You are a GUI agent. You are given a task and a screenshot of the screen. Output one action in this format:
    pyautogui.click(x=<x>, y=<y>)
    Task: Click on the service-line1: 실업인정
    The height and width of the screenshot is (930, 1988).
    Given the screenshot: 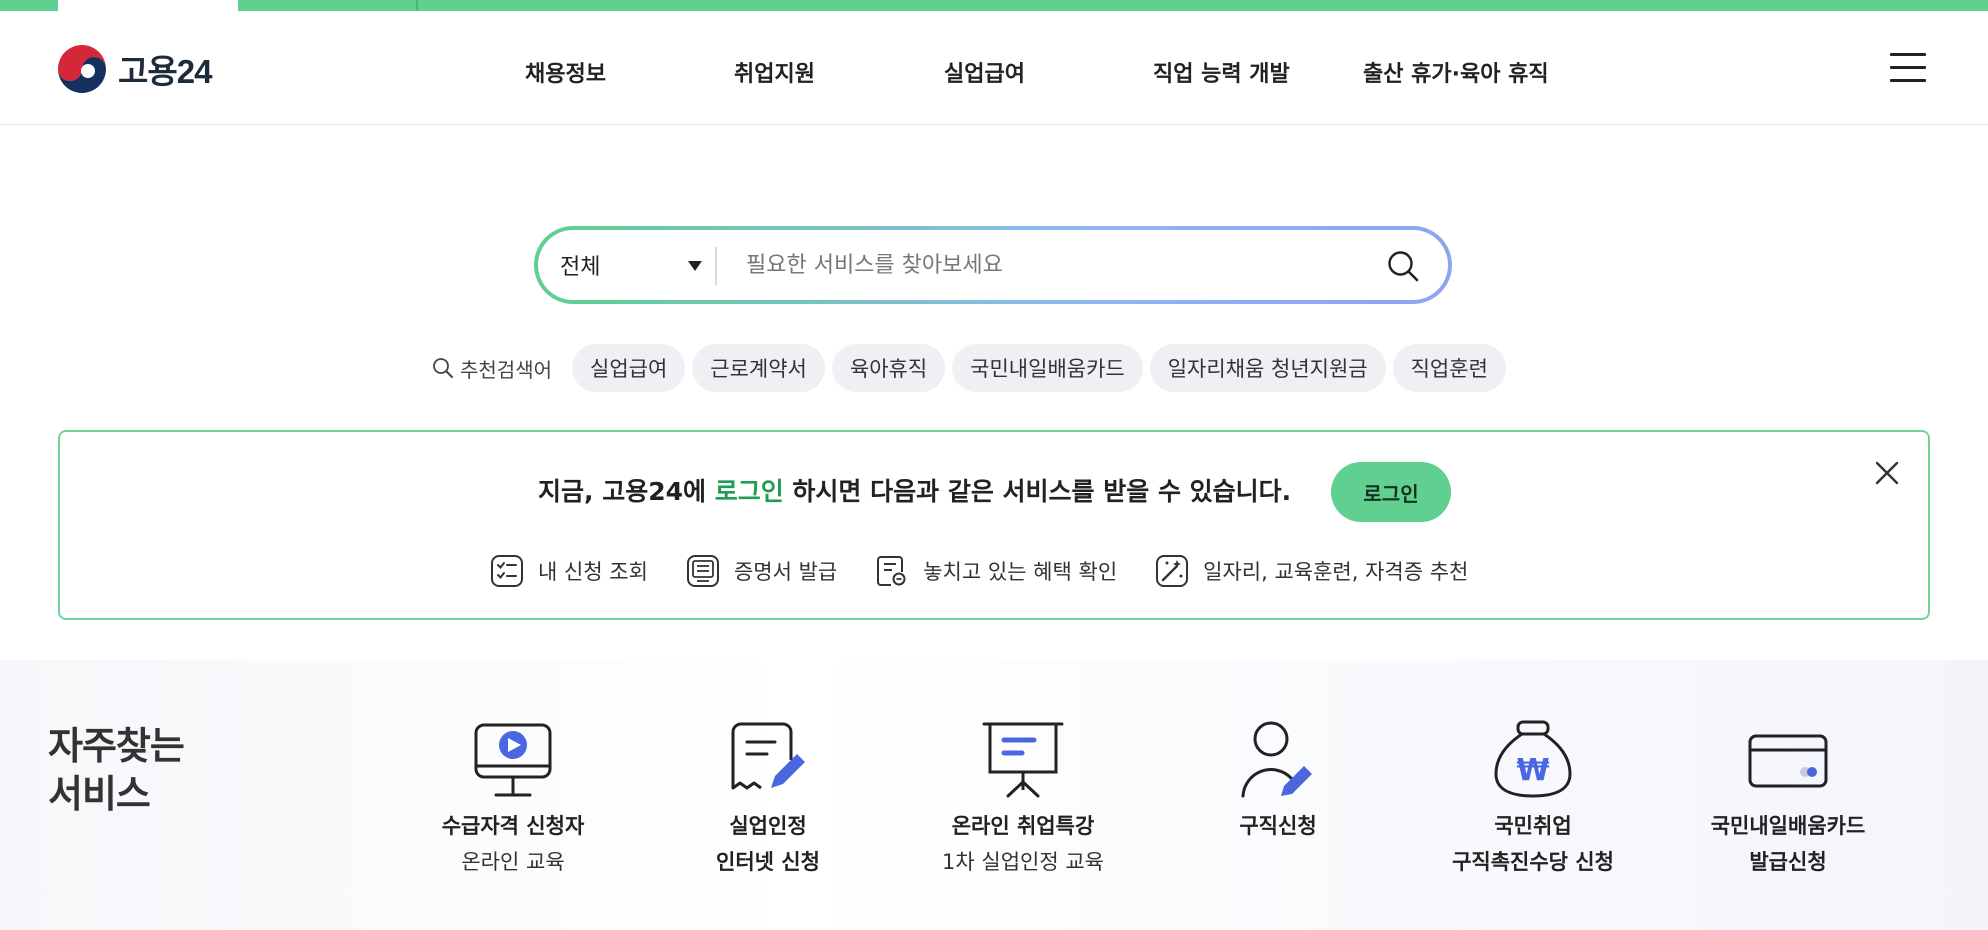 What is the action you would take?
    pyautogui.click(x=768, y=826)
    